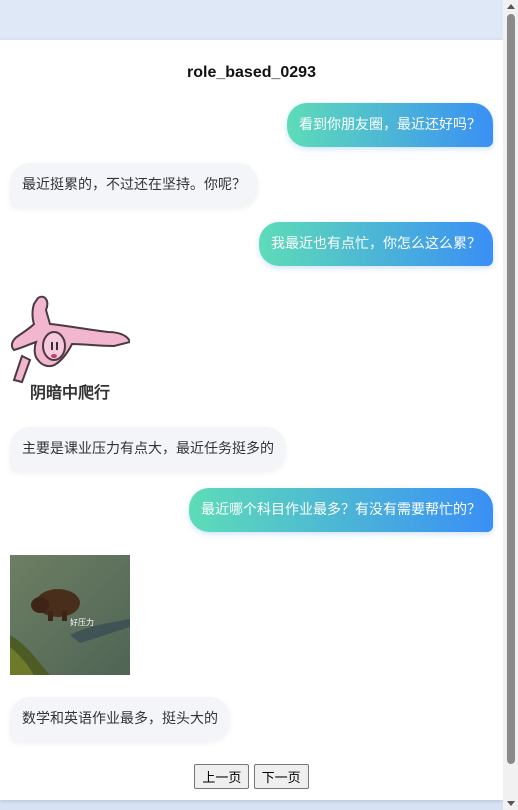 This screenshot has height=810, width=518. I want to click on user-message-bubble: 看到你朋友圈，最近还好吗？, so click(390, 125).